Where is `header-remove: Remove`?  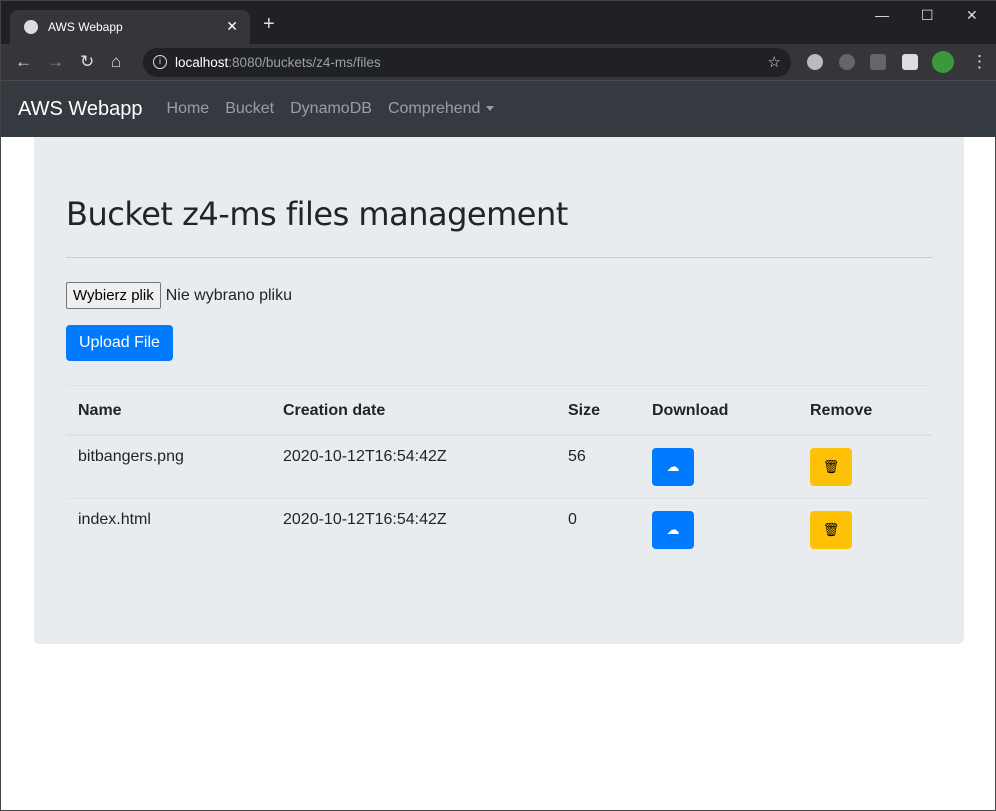
header-remove: Remove is located at coordinates (865, 410).